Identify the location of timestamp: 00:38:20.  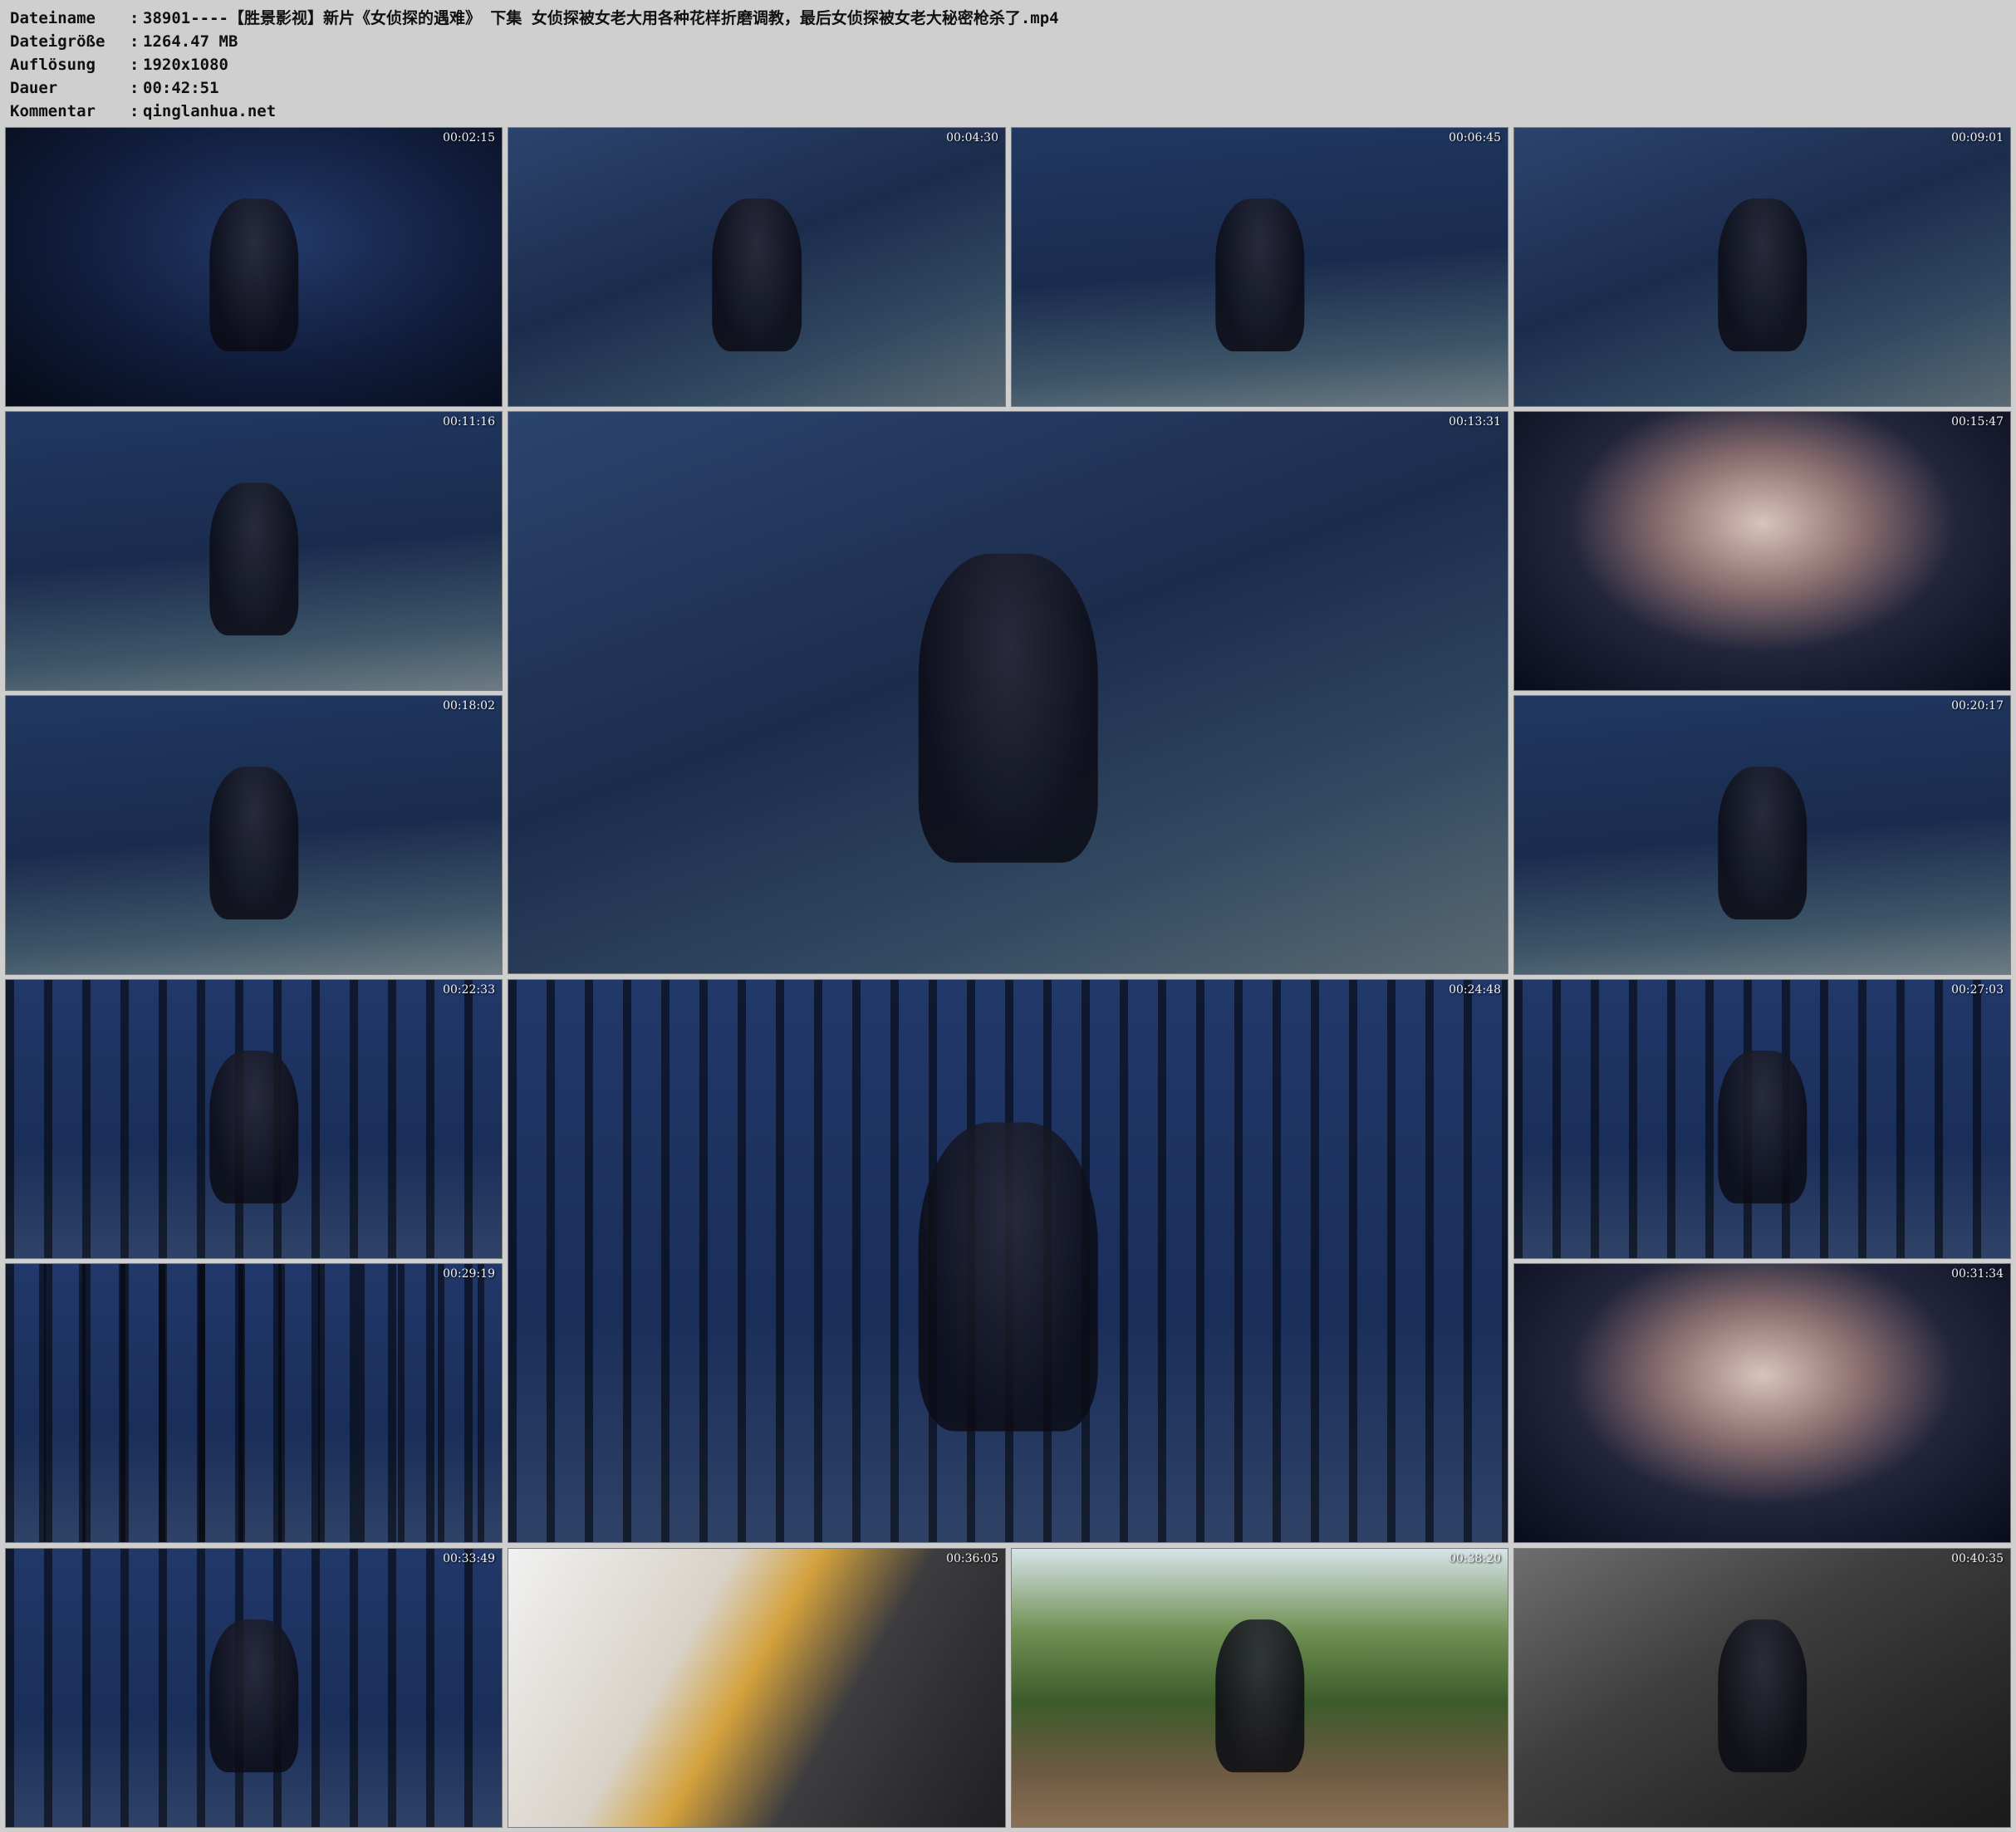
(1475, 1558).